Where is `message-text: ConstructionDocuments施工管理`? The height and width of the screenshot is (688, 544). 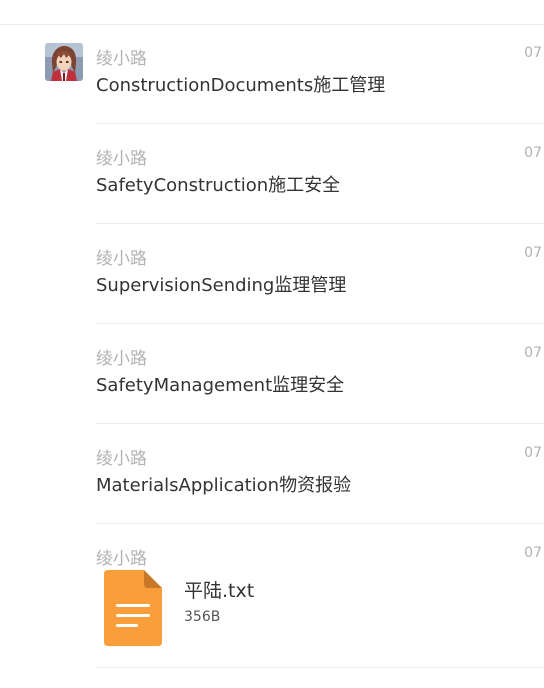
message-text: ConstructionDocuments施工管理 is located at coordinates (240, 84).